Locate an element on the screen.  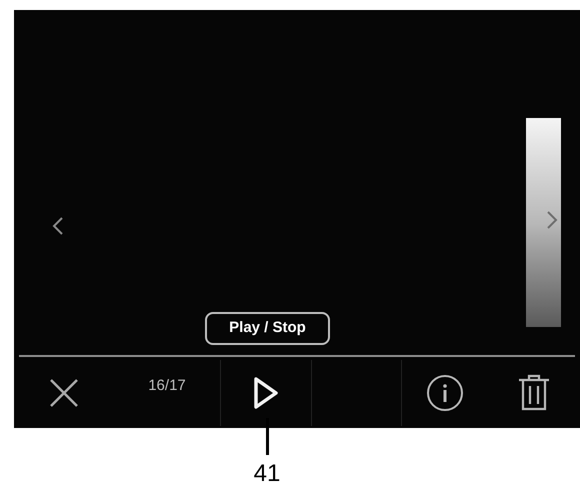
close-icon is located at coordinates (64, 393).